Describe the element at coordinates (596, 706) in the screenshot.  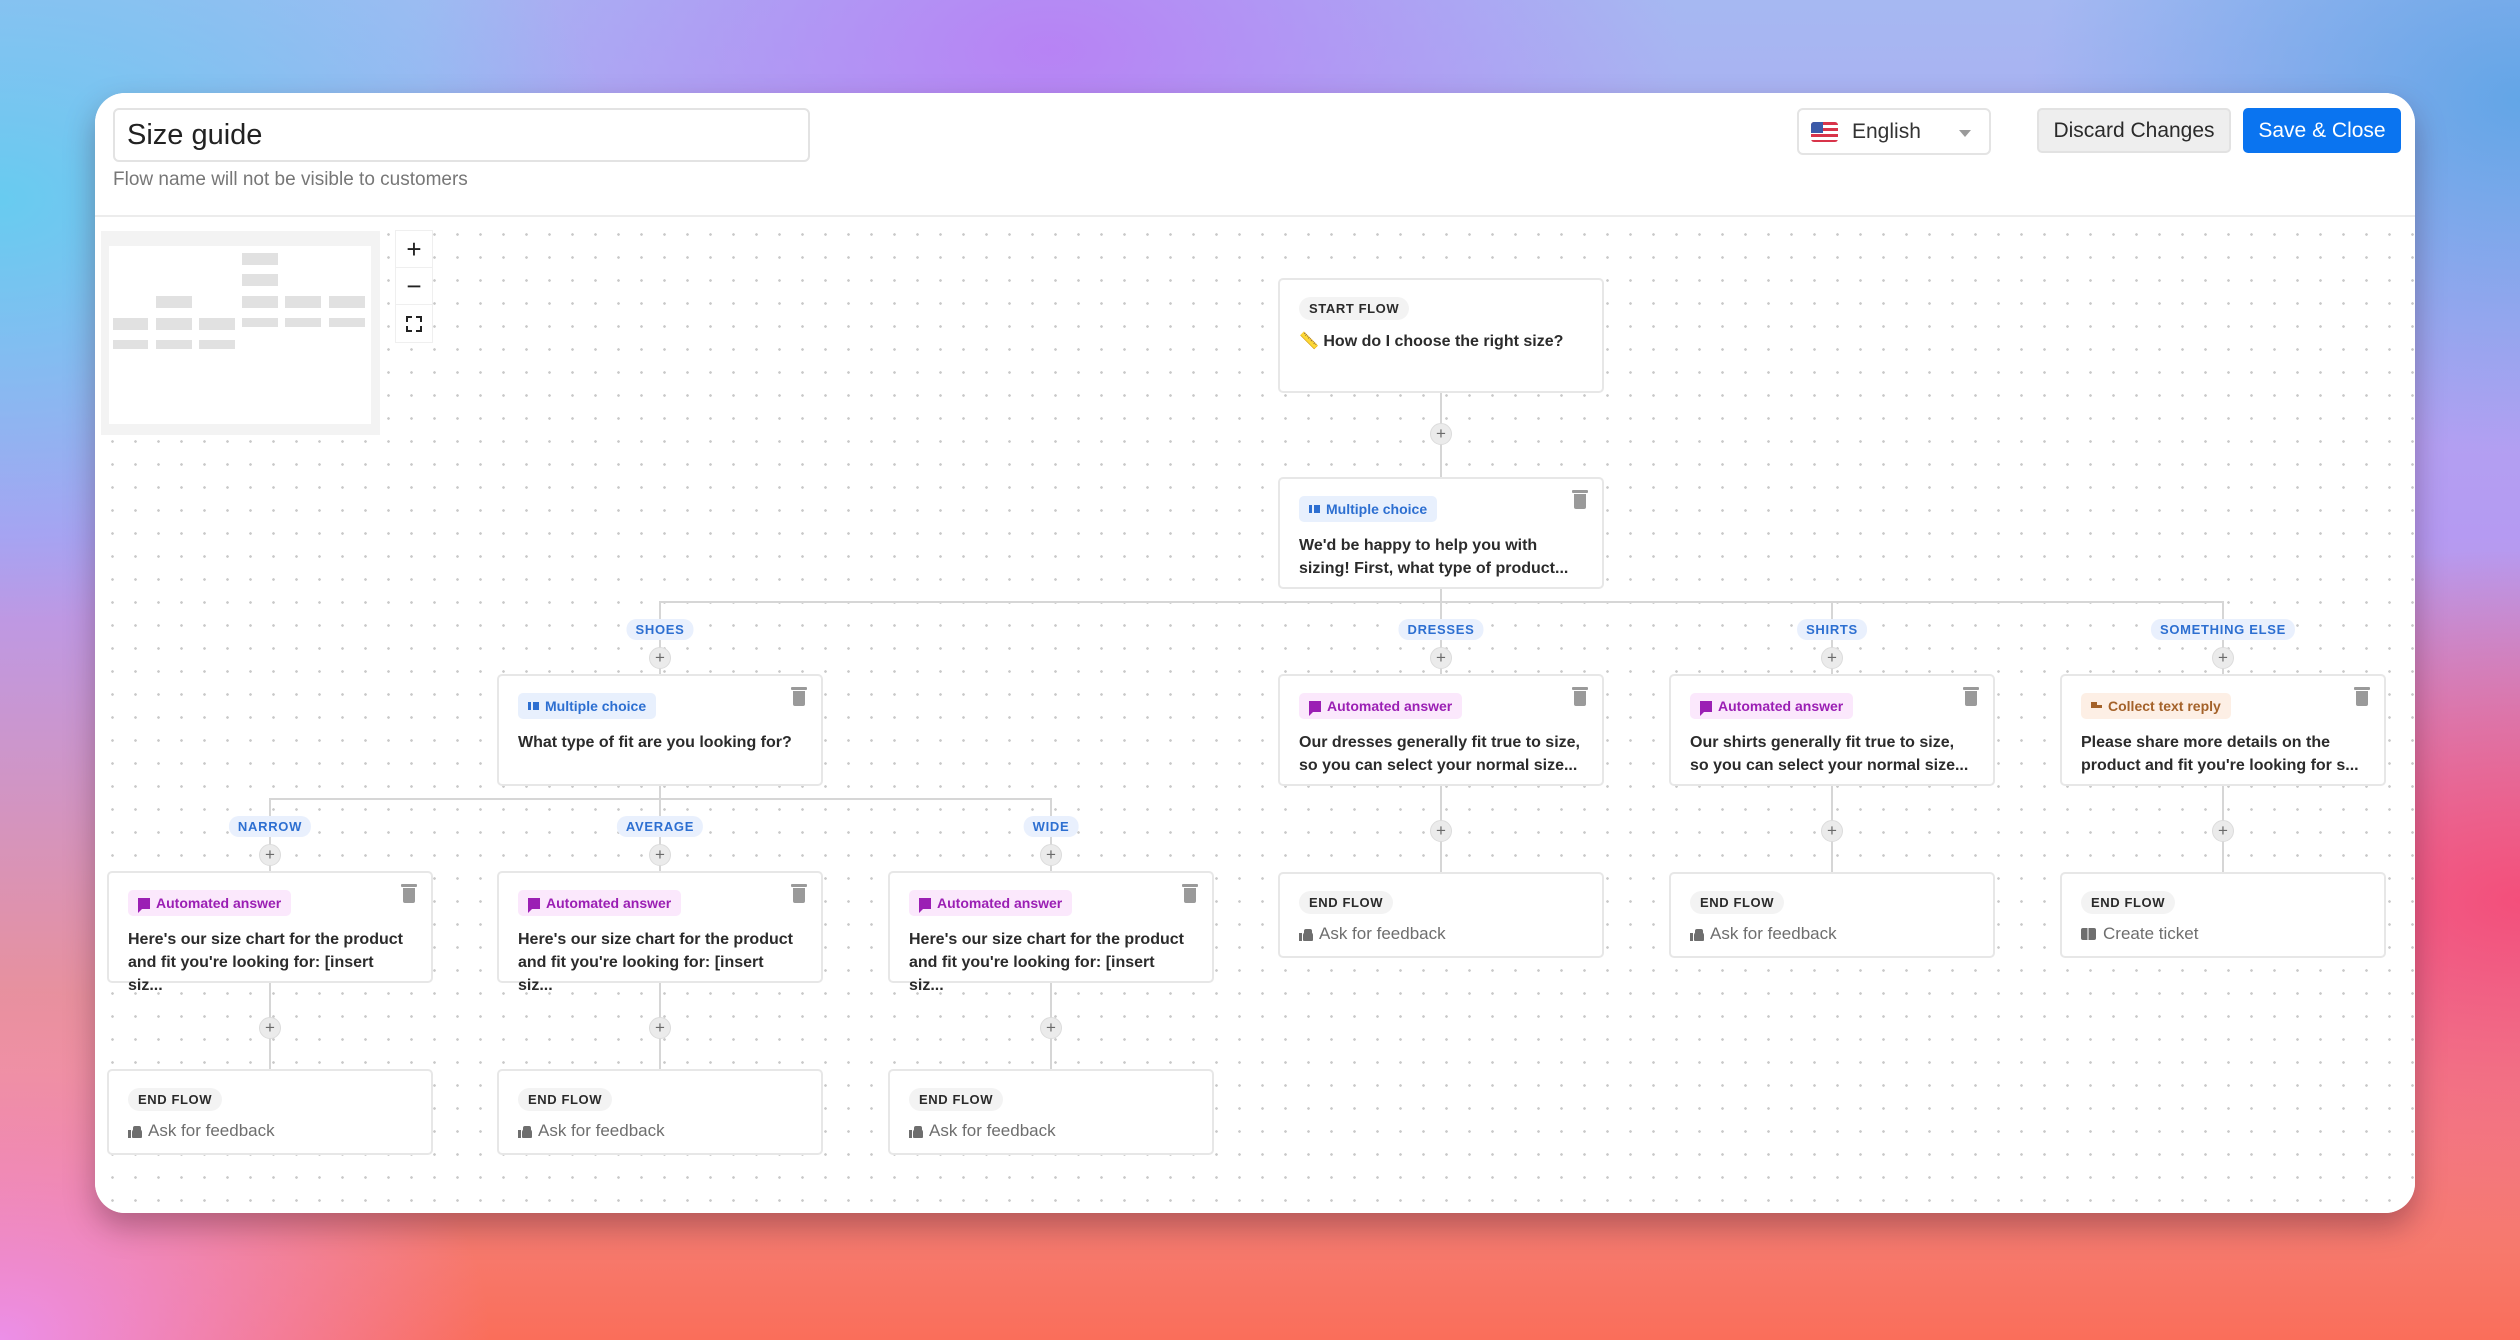
I see `node-type-label: Multiple choice` at that location.